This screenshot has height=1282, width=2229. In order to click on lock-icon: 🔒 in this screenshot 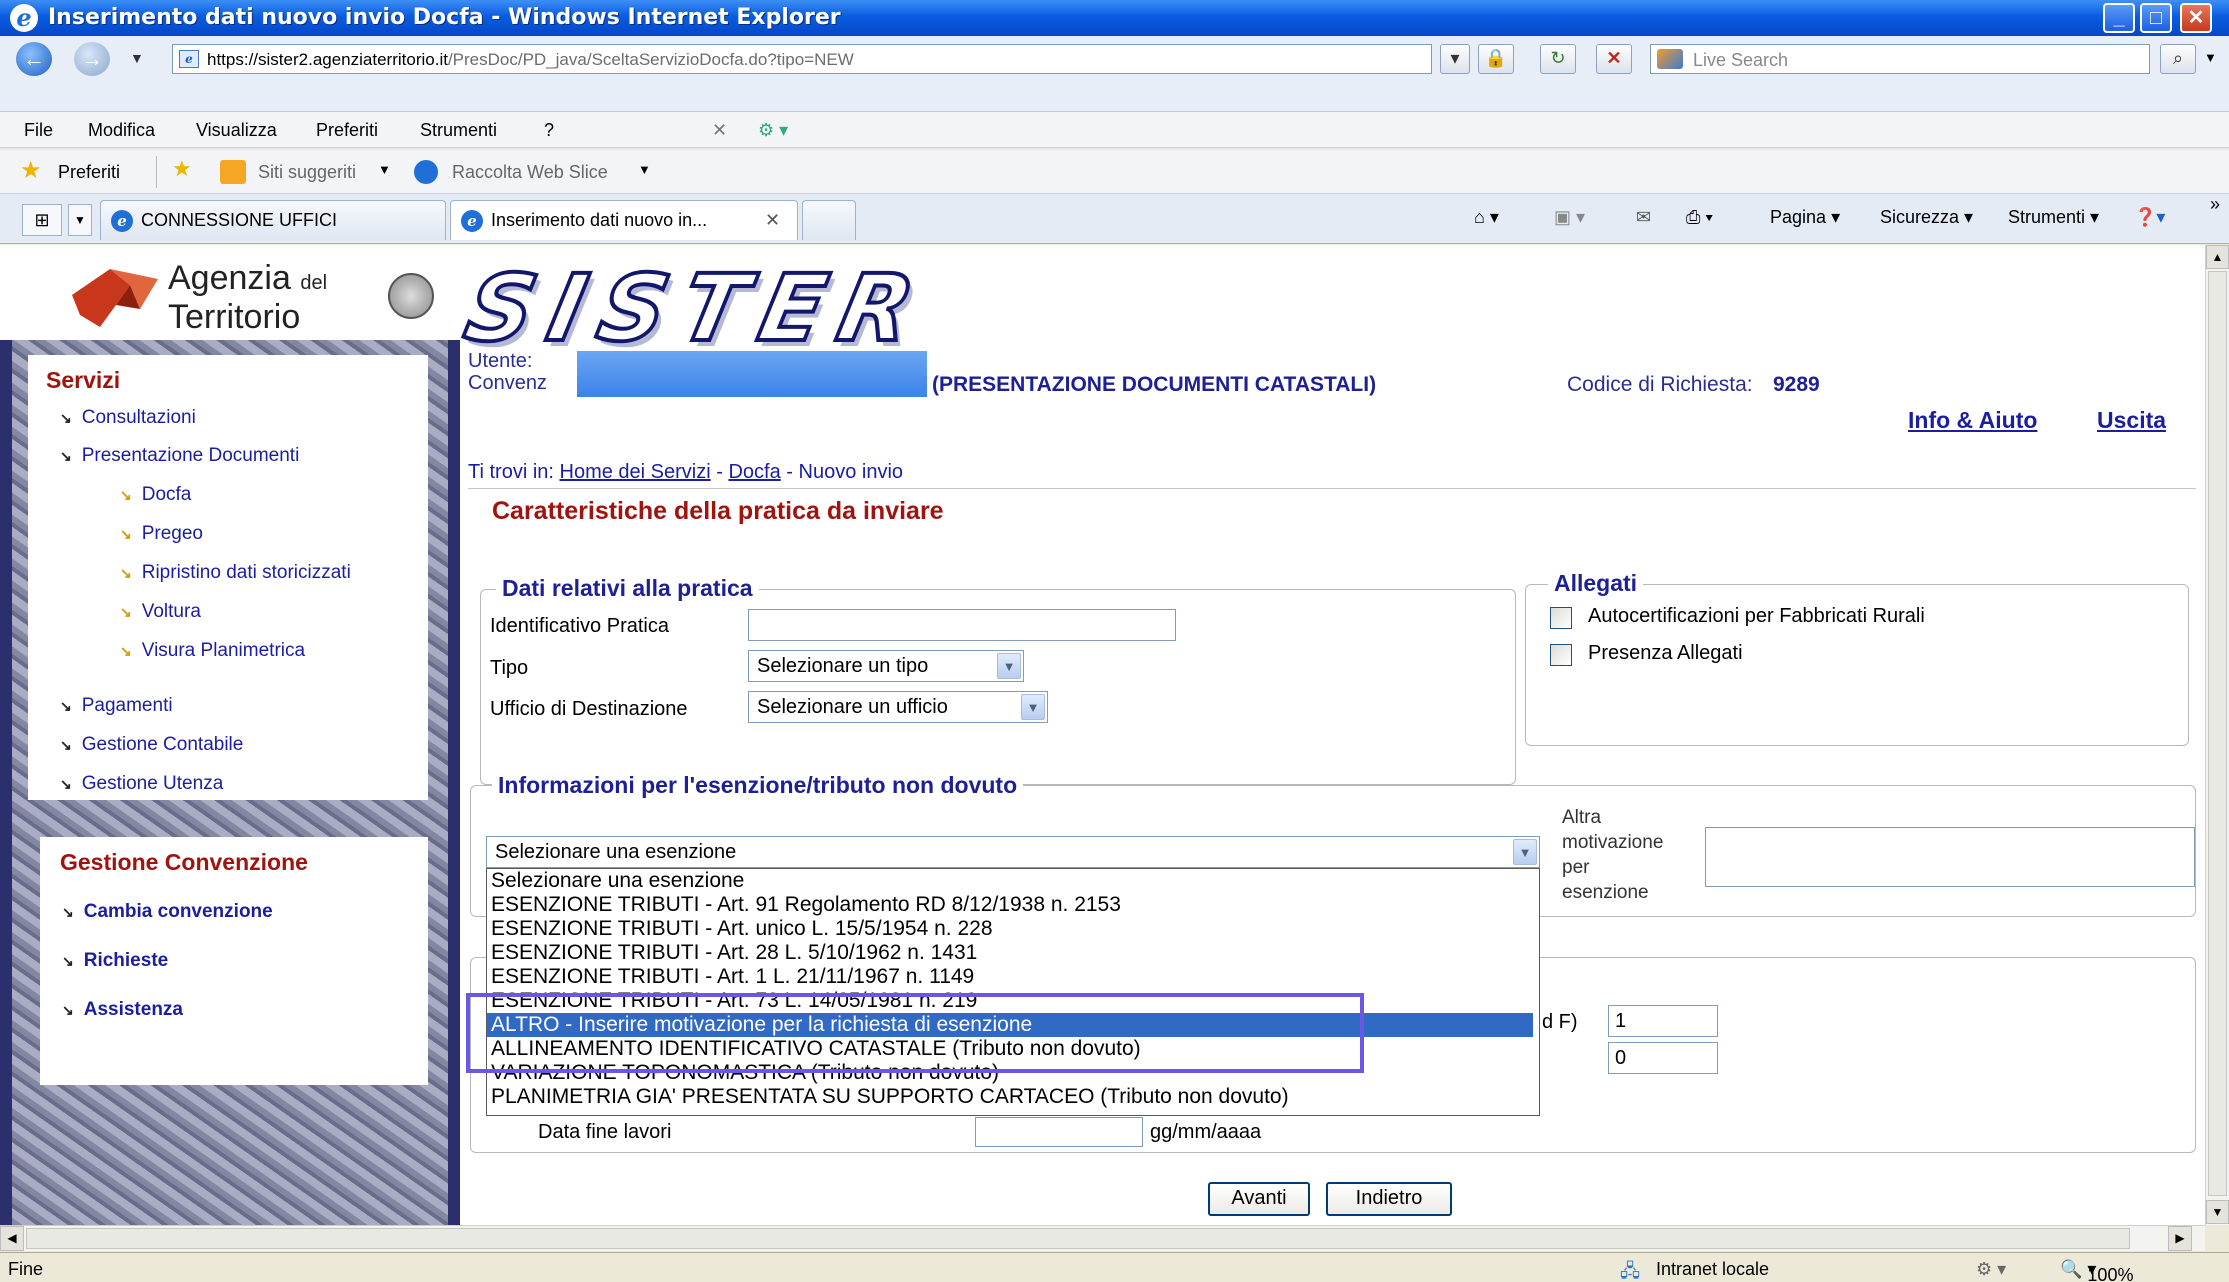, I will do `click(1496, 59)`.